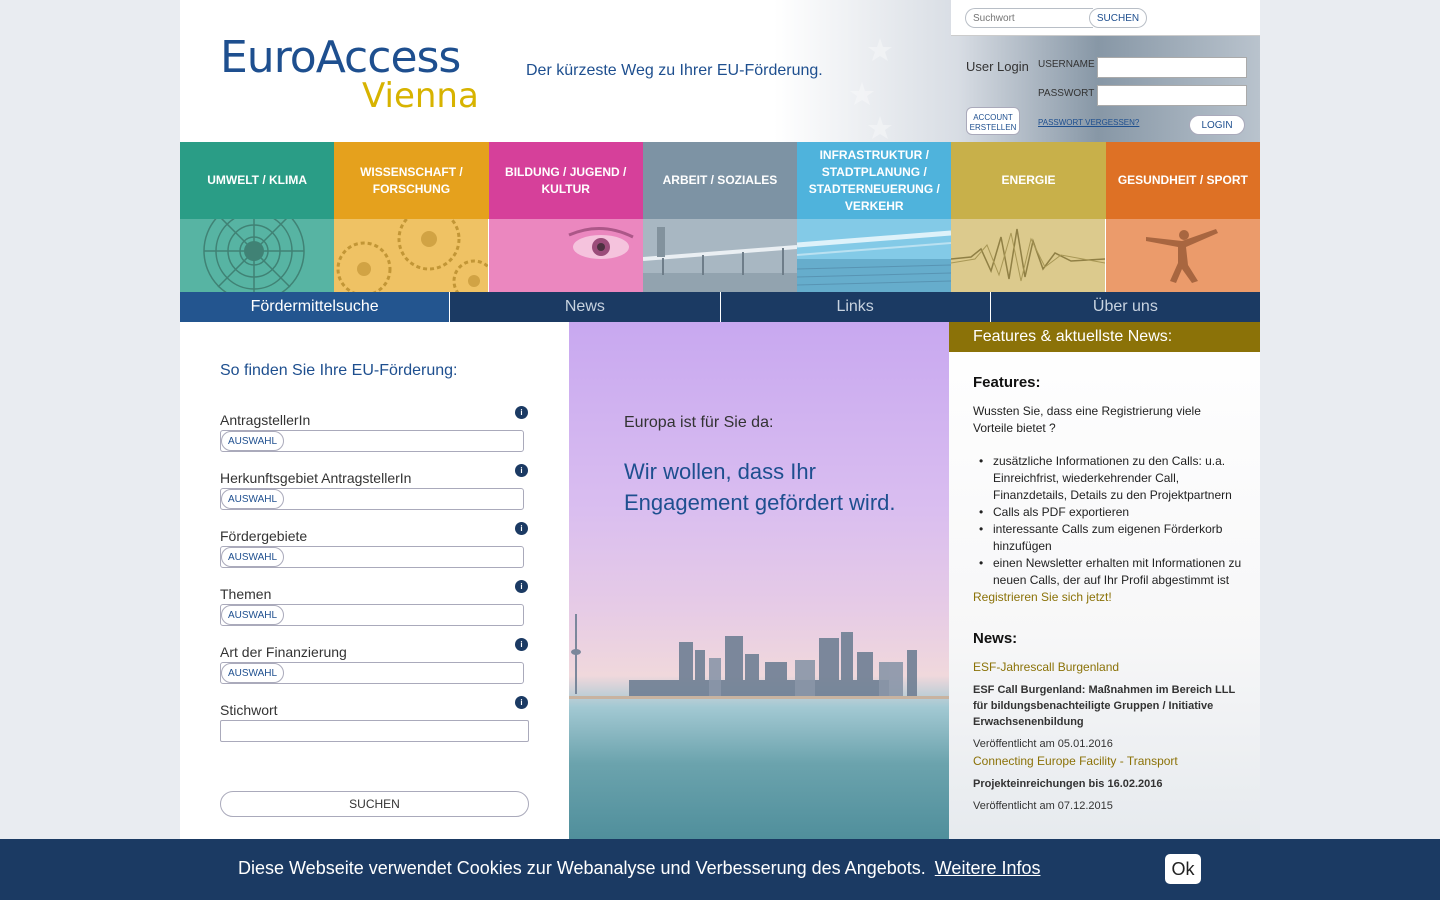 Image resolution: width=1440 pixels, height=900 pixels. What do you see at coordinates (720, 180) in the screenshot?
I see `category-label: ARBEIT / SOZIALES` at bounding box center [720, 180].